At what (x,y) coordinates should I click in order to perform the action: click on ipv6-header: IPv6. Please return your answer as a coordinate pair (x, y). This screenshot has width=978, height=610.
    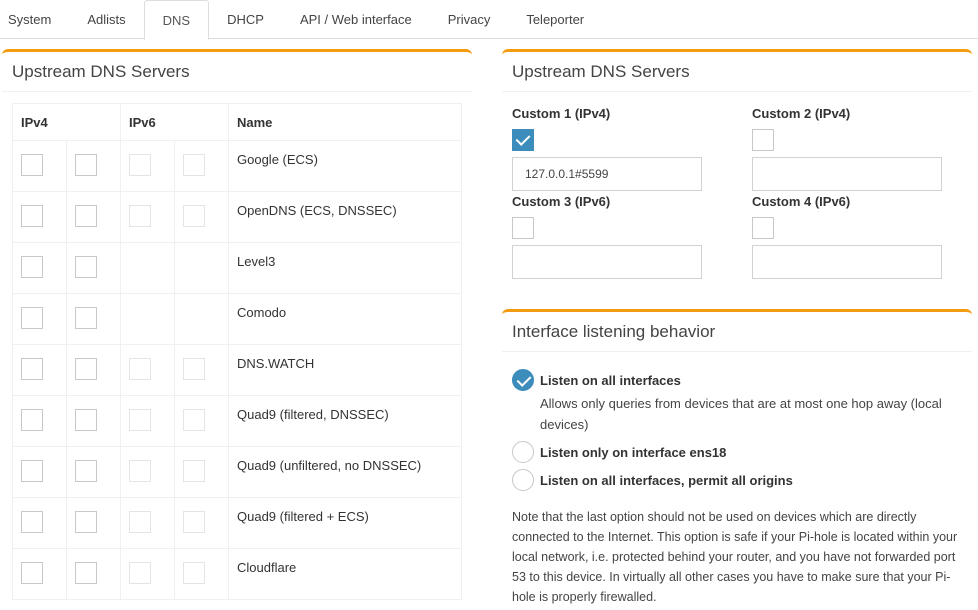
    Looking at the image, I should click on (174, 122).